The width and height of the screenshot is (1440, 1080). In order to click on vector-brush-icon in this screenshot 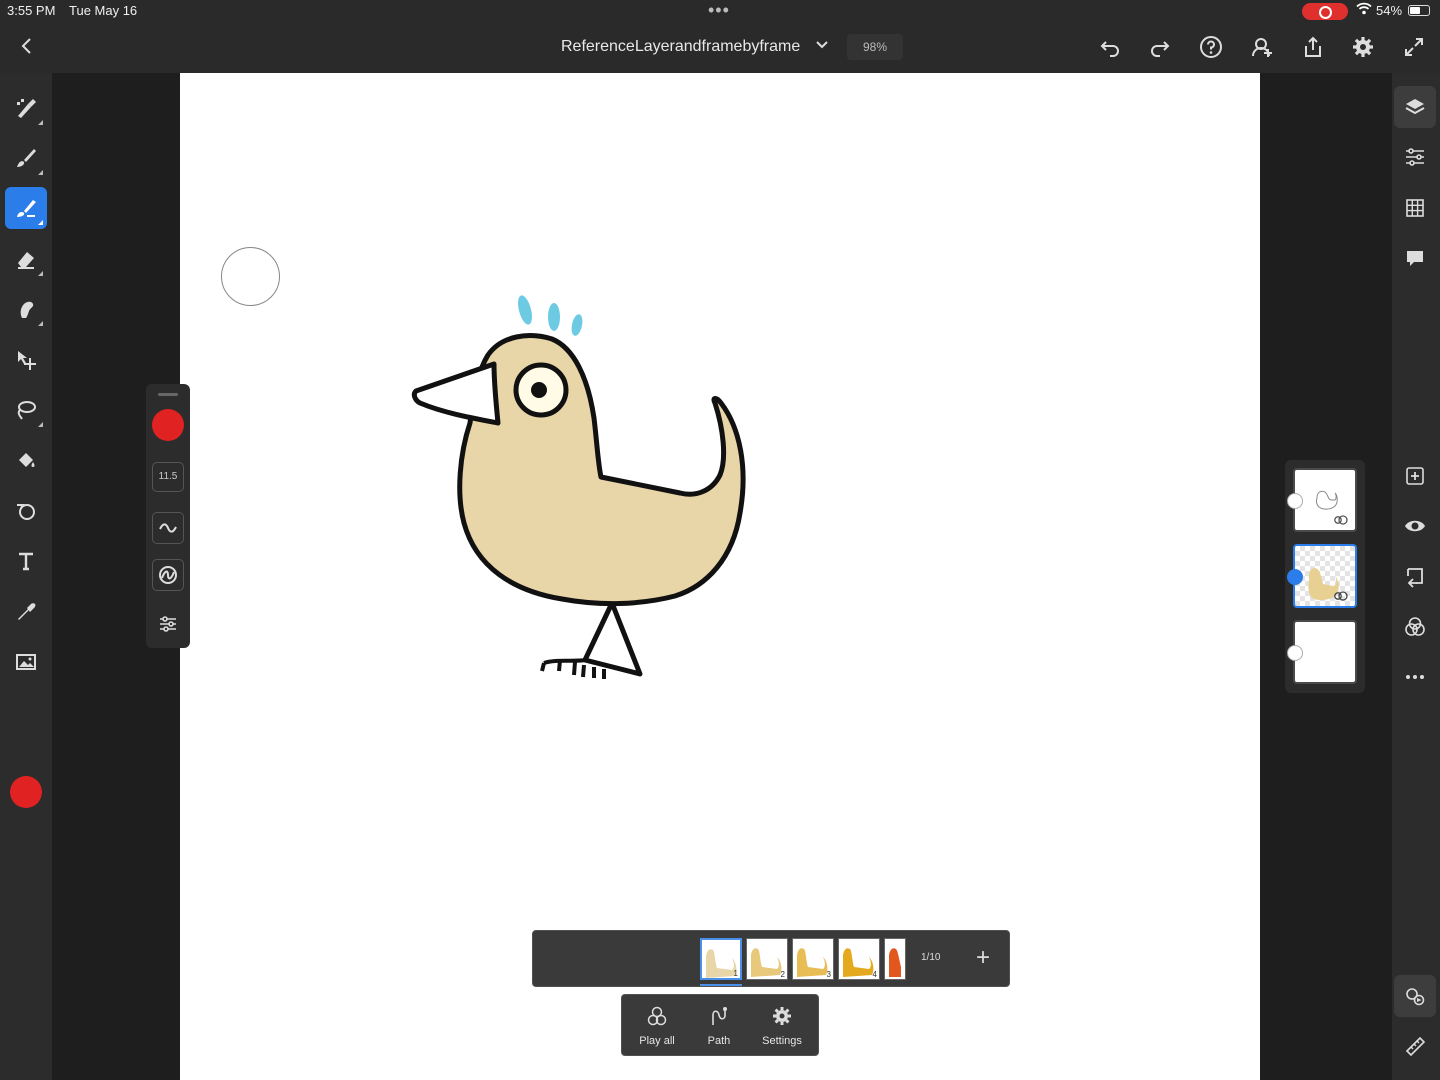, I will do `click(26, 208)`.